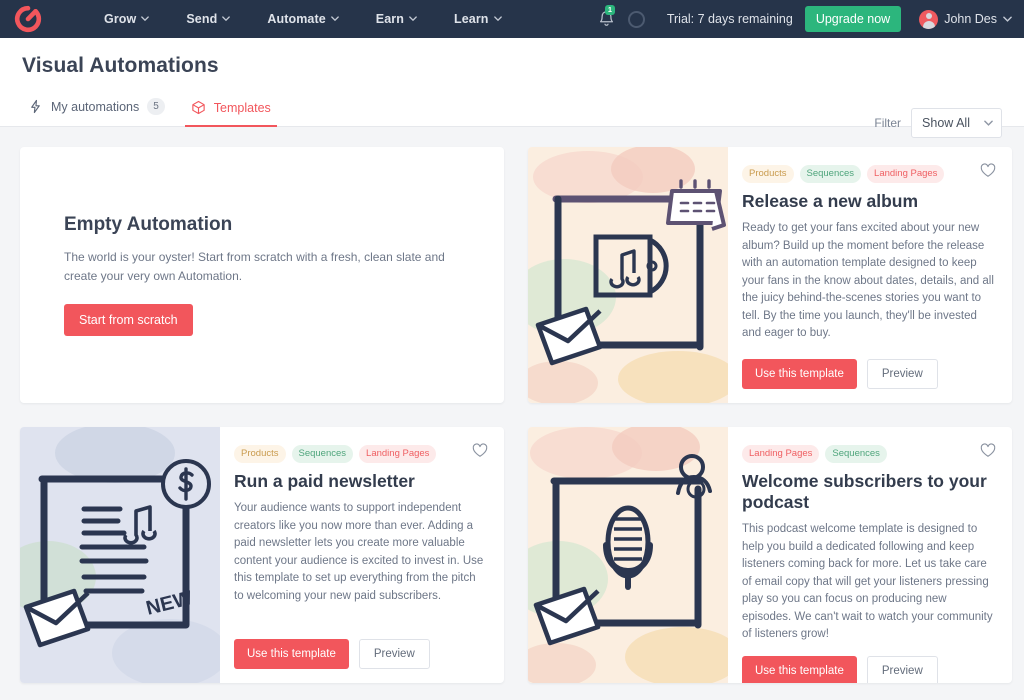  I want to click on template-thumbnail-newsletter: NEW, so click(120, 555).